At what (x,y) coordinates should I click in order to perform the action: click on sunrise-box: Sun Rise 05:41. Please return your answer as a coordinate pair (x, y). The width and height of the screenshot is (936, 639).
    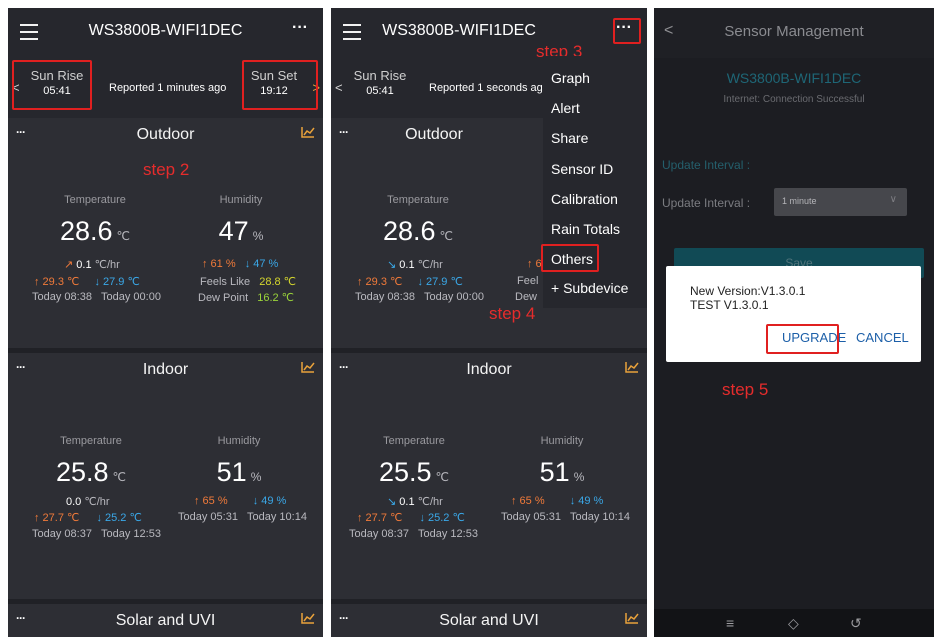
    Looking at the image, I should click on (380, 87).